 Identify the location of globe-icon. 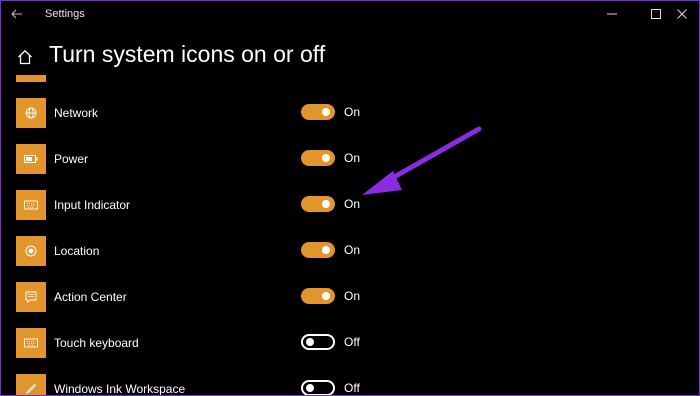
(31, 113).